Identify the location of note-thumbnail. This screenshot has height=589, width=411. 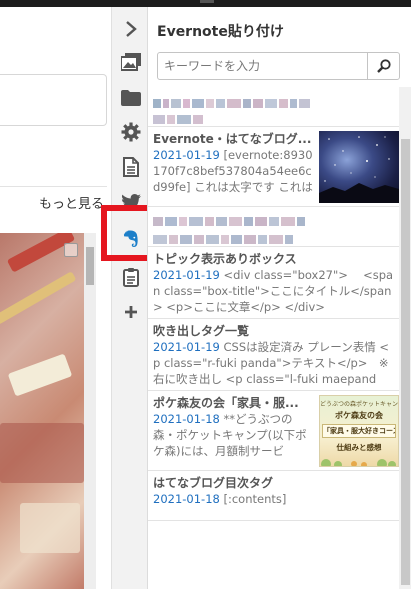
(359, 167).